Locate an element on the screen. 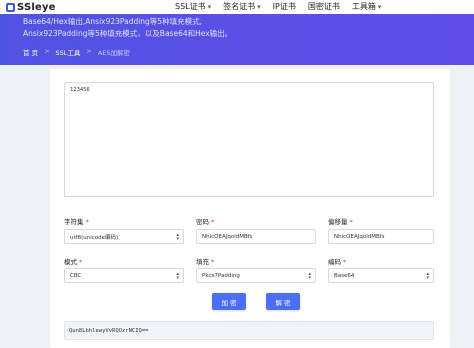 This screenshot has width=474, height=348. brand-logo: SSleye is located at coordinates (31, 7).